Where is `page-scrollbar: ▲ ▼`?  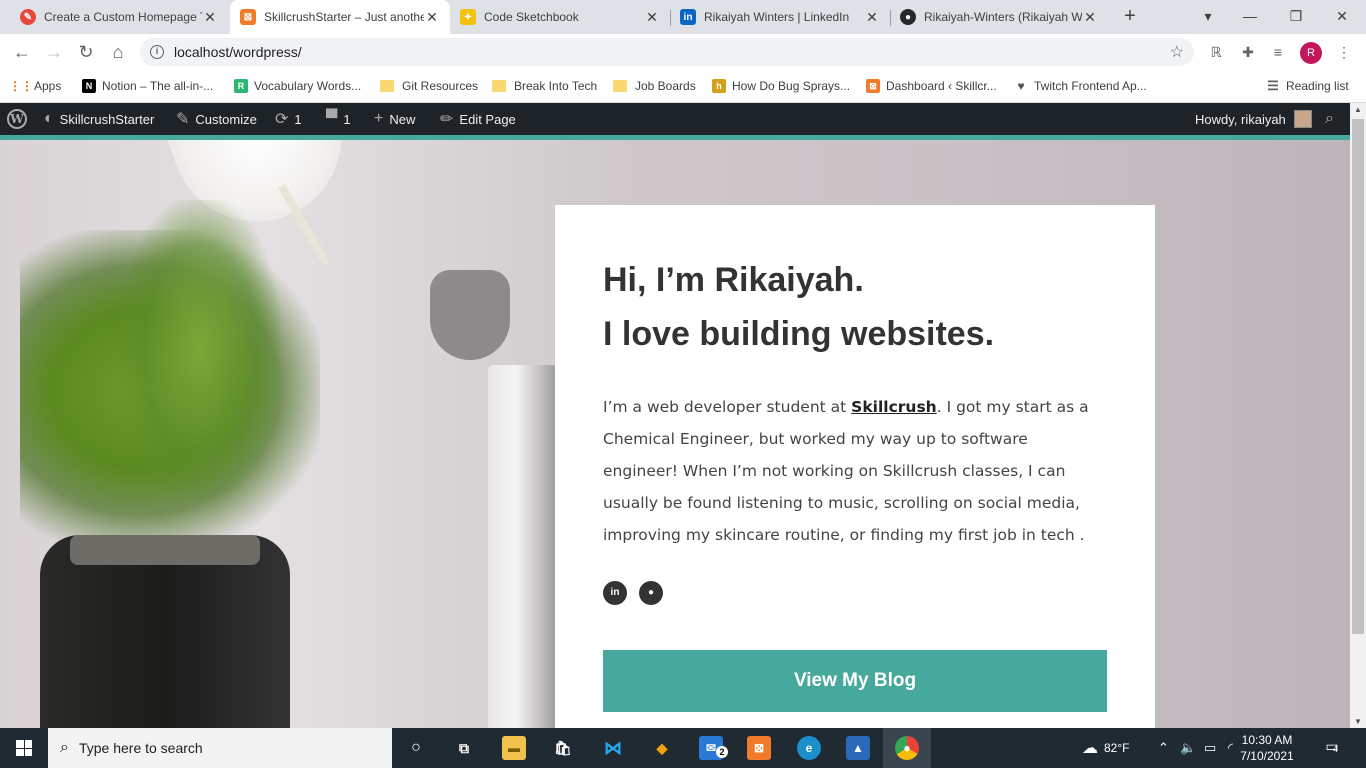 page-scrollbar: ▲ ▼ is located at coordinates (1358, 415).